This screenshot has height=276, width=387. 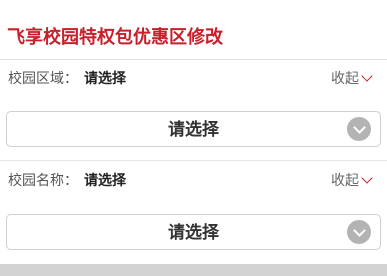 What do you see at coordinates (115, 37) in the screenshot?
I see `page-title: 飞享校园特权包优惠区修改` at bounding box center [115, 37].